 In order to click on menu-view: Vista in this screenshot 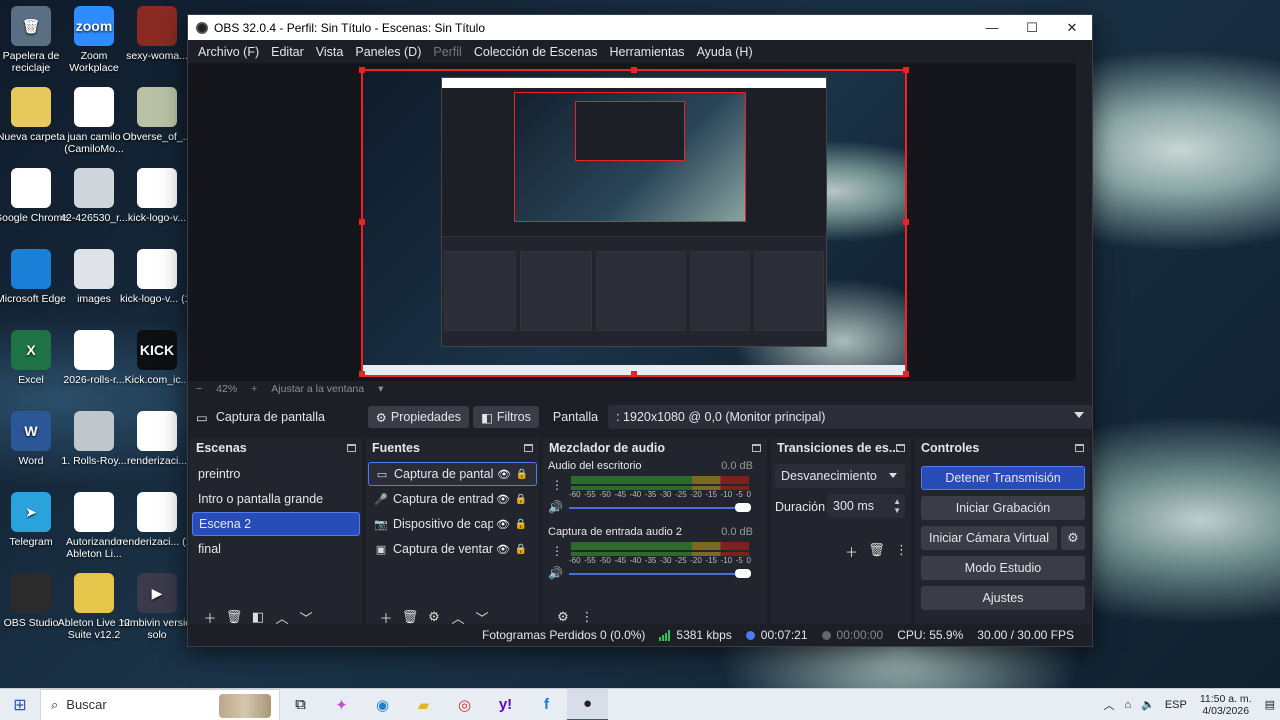, I will do `click(330, 52)`.